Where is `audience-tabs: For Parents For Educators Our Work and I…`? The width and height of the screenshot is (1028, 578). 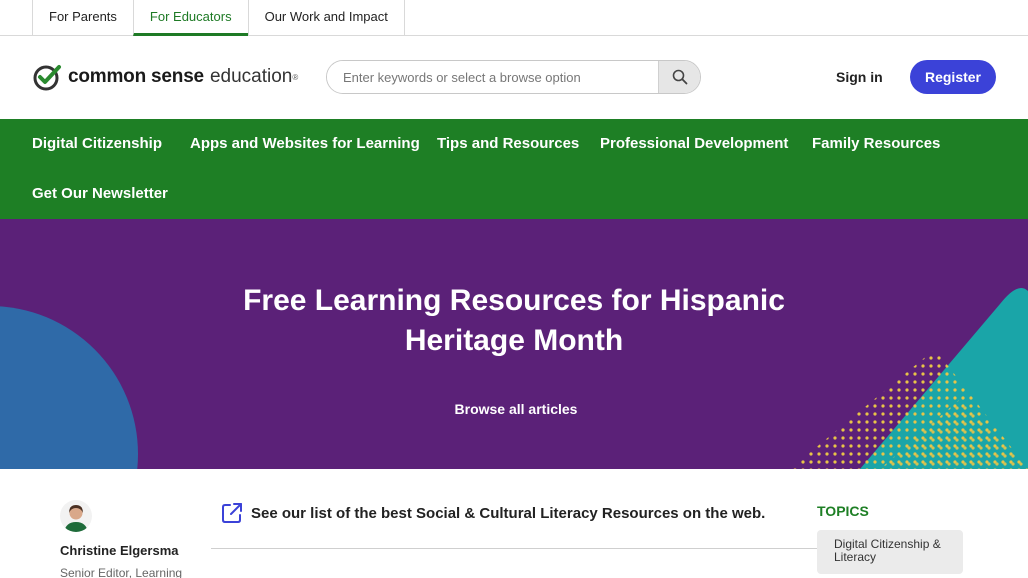
audience-tabs: For Parents For Educators Our Work and I… is located at coordinates (218, 18).